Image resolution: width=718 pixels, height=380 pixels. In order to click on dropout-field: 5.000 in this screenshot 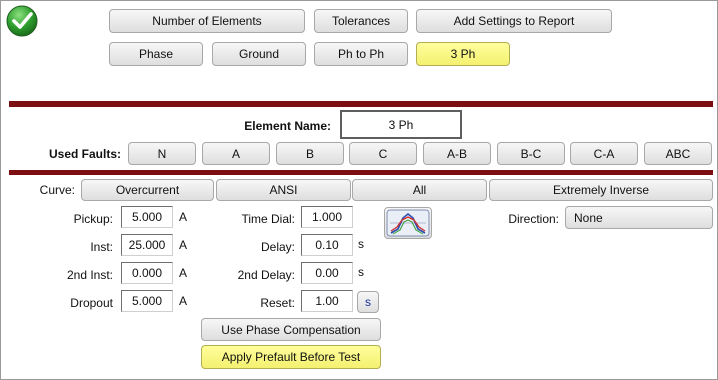, I will do `click(147, 301)`.